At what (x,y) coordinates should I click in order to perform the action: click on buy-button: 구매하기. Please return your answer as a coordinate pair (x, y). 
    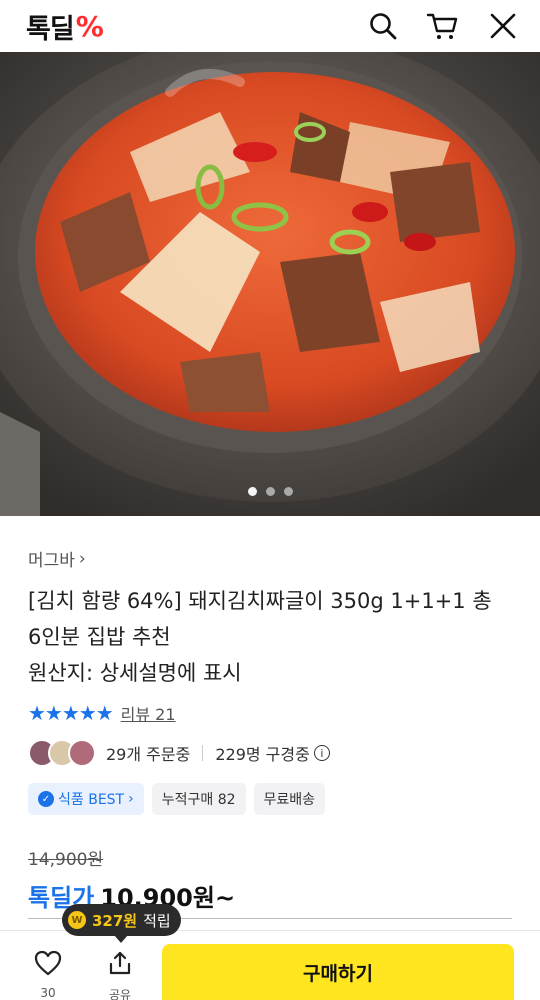
    Looking at the image, I should click on (338, 972).